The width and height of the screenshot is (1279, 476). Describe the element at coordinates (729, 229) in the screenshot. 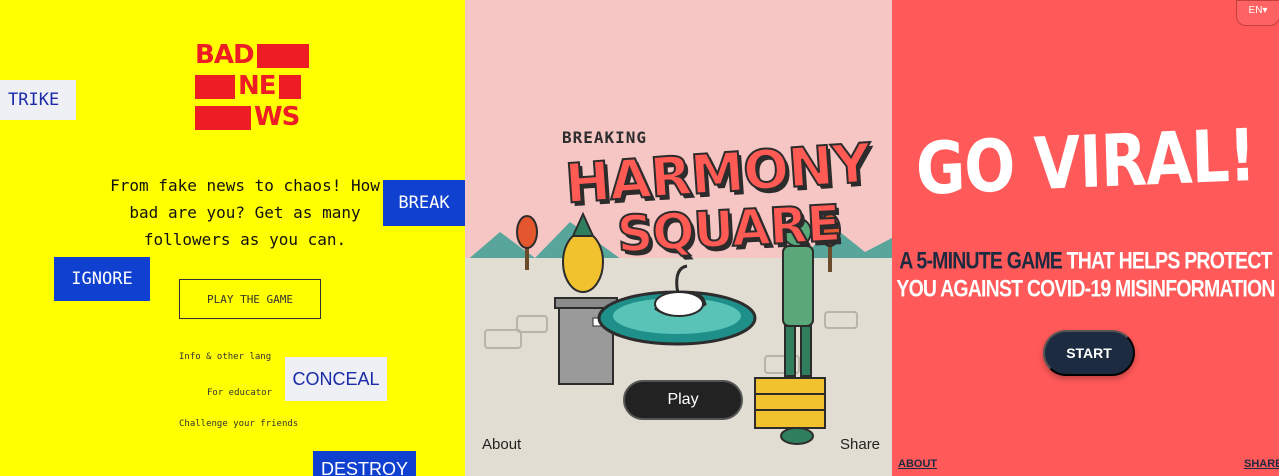

I see `square-title: SQUARE` at that location.